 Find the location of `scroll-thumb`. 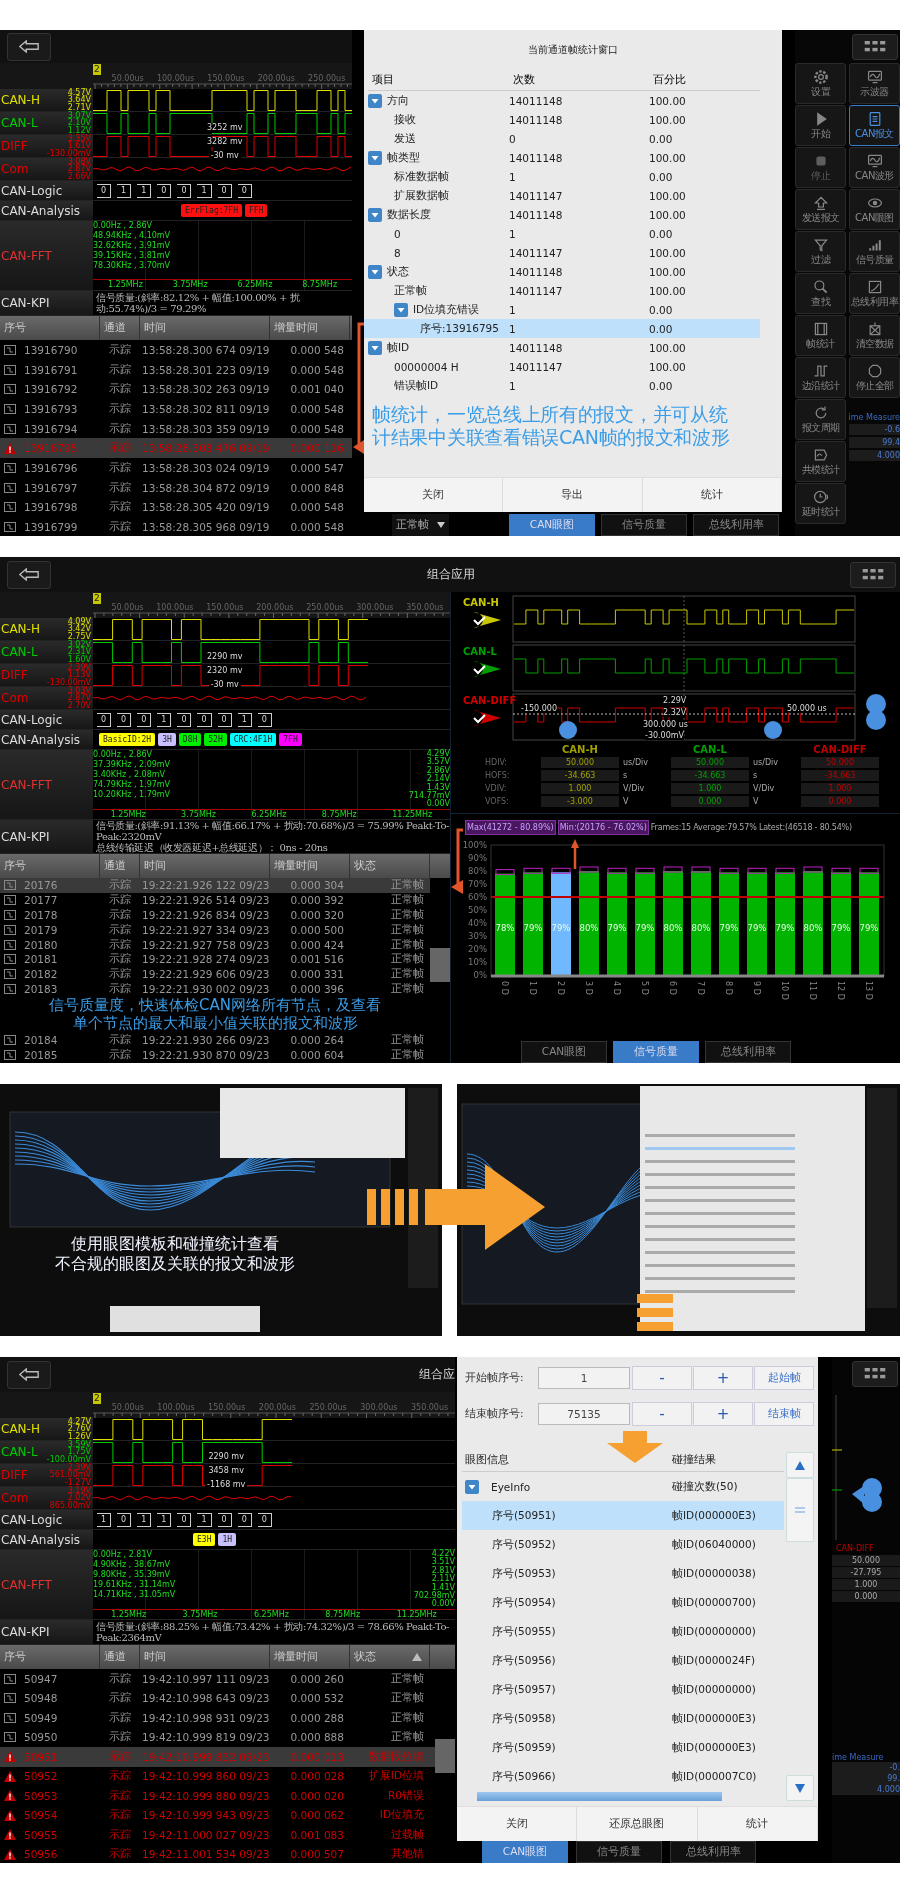

scroll-thumb is located at coordinates (800, 1510).